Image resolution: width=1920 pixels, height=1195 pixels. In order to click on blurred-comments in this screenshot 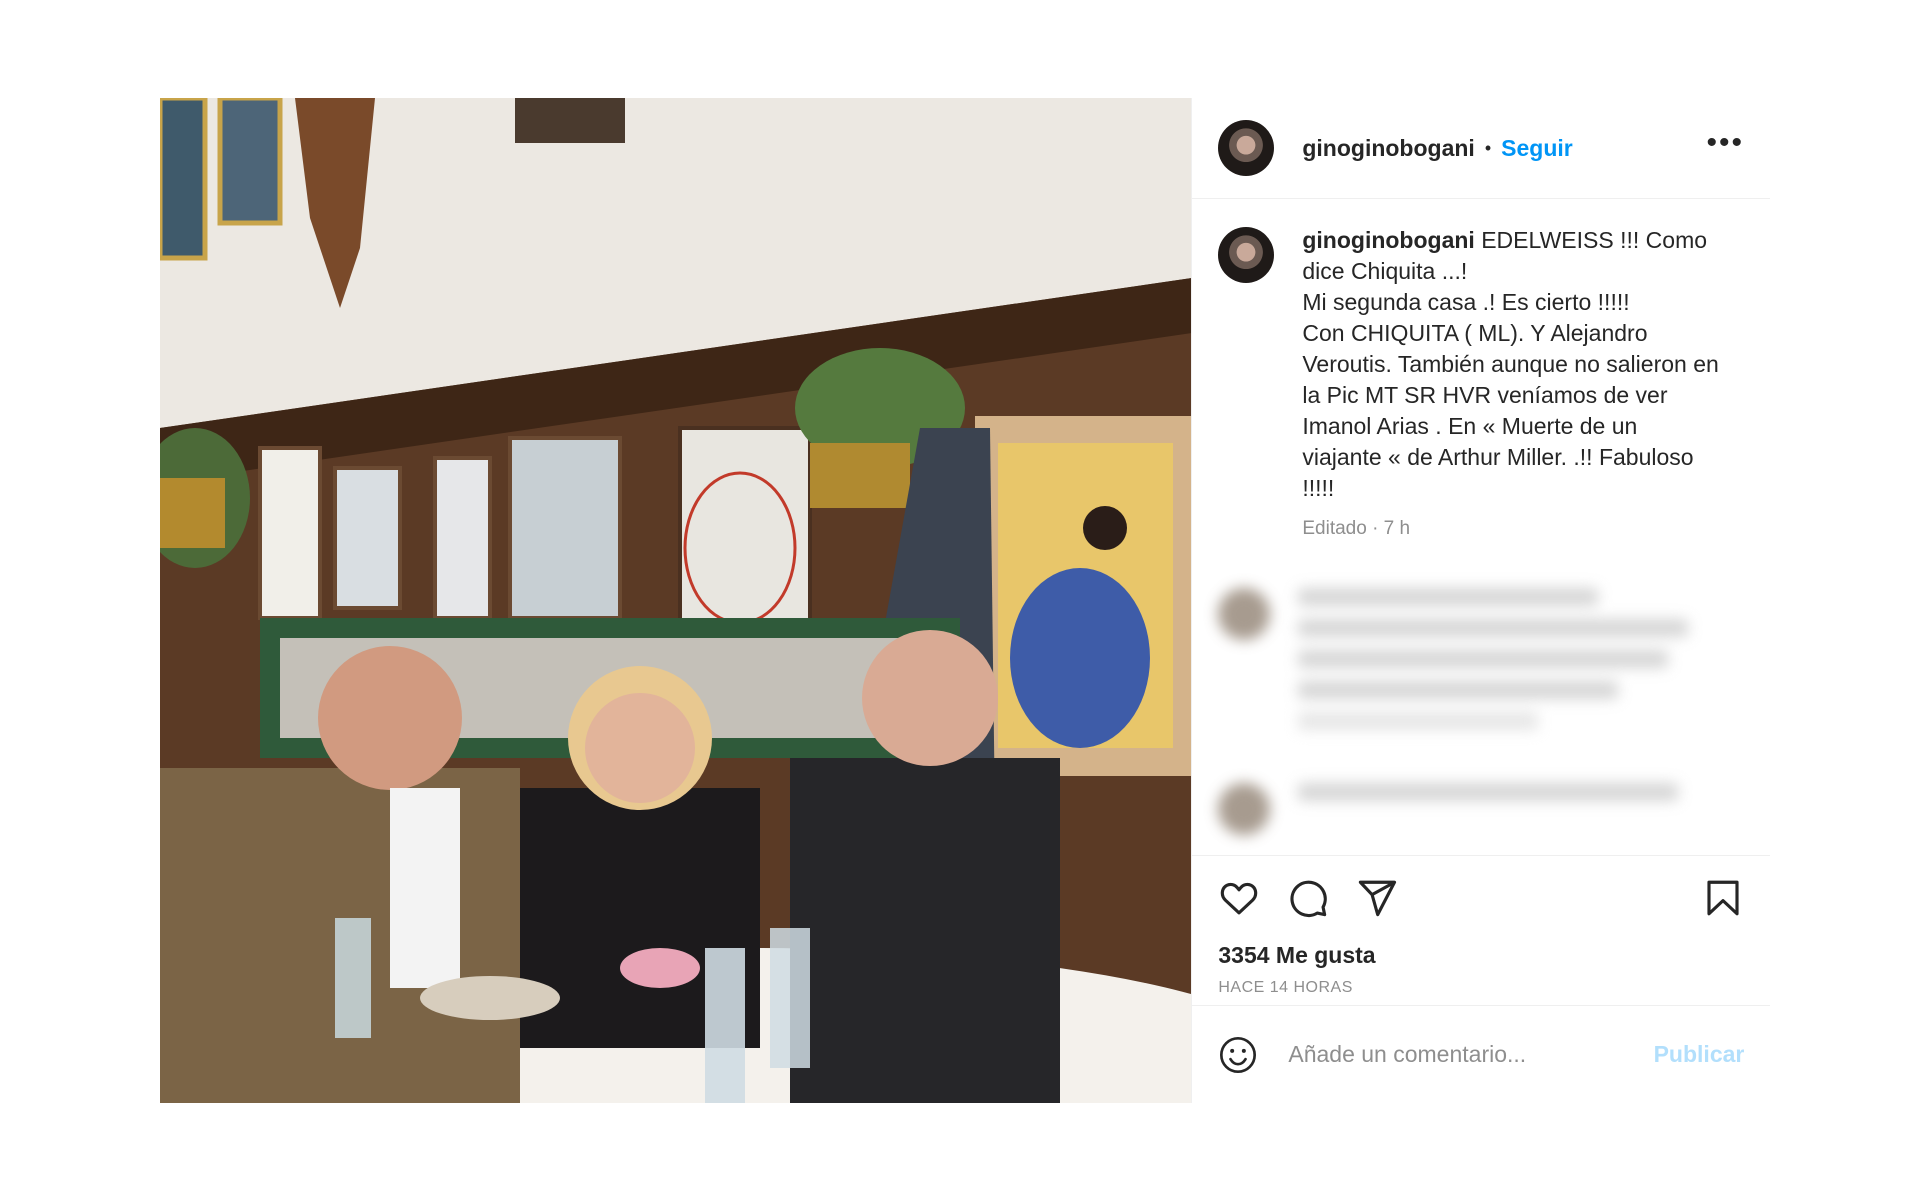, I will do `click(1481, 711)`.